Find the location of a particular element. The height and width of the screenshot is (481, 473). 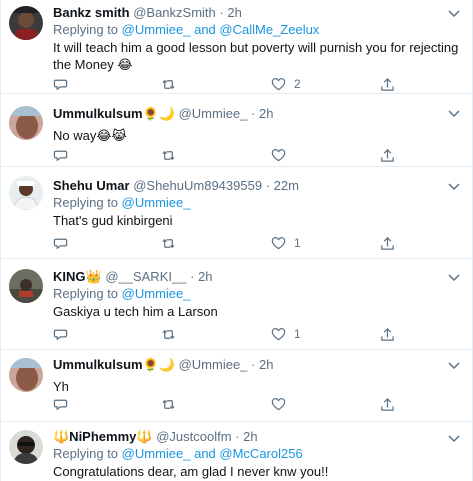

mention-link: @McCarol256 is located at coordinates (260, 453).